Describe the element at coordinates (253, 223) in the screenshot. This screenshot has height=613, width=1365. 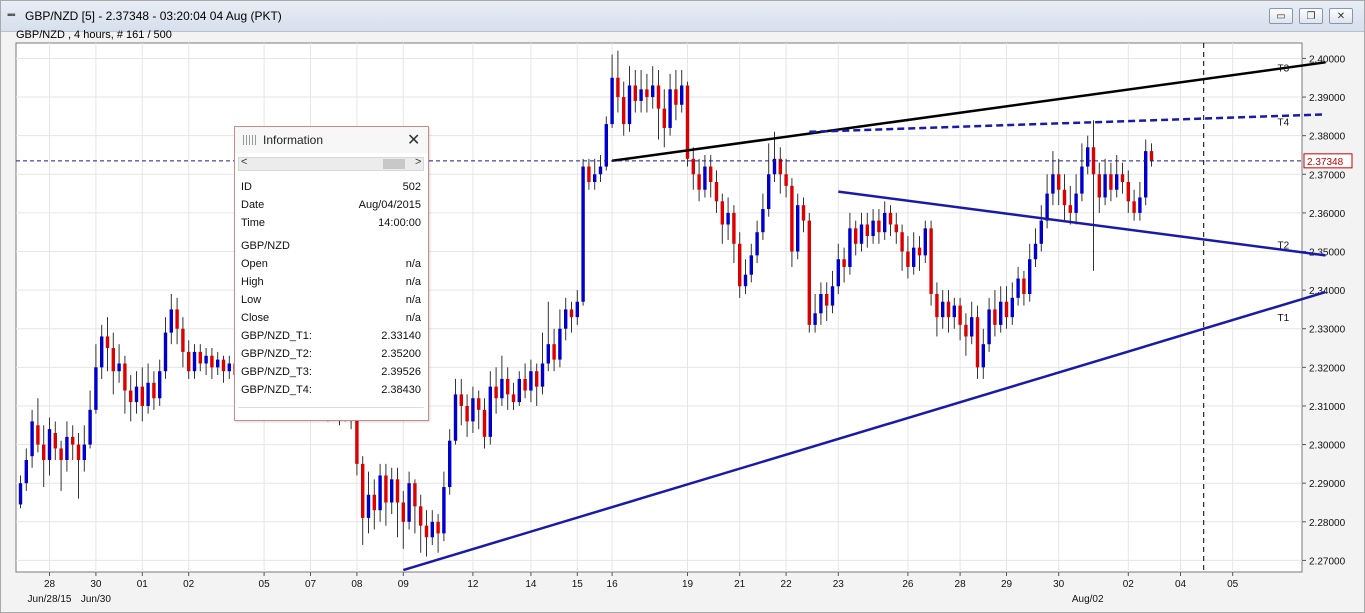
I see `info-row-label: Time` at that location.